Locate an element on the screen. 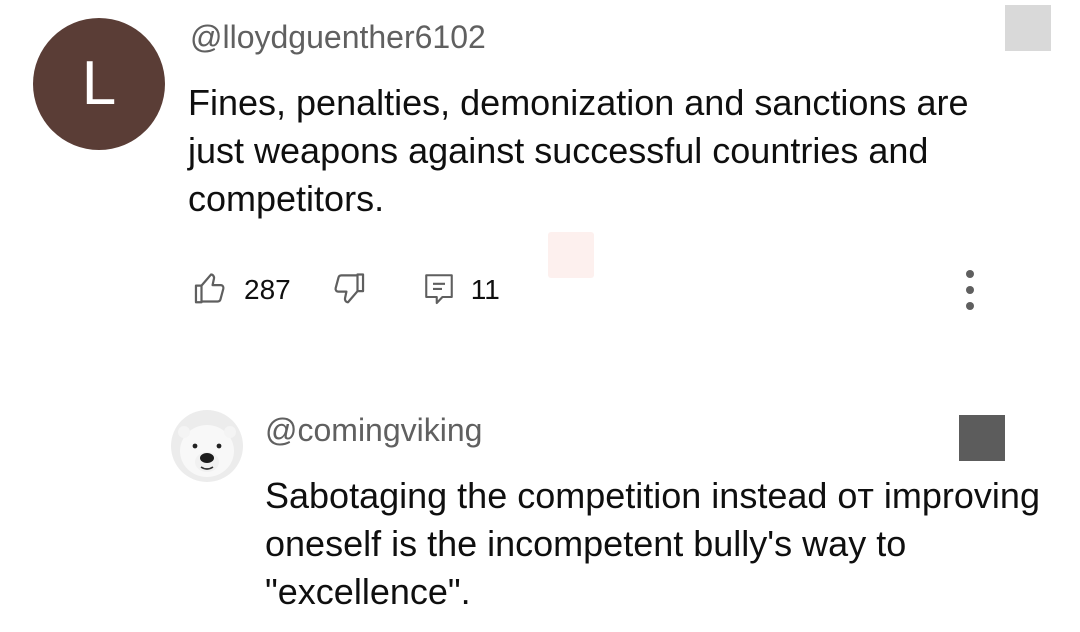 The image size is (1080, 632). more-options-button is located at coordinates (970, 290).